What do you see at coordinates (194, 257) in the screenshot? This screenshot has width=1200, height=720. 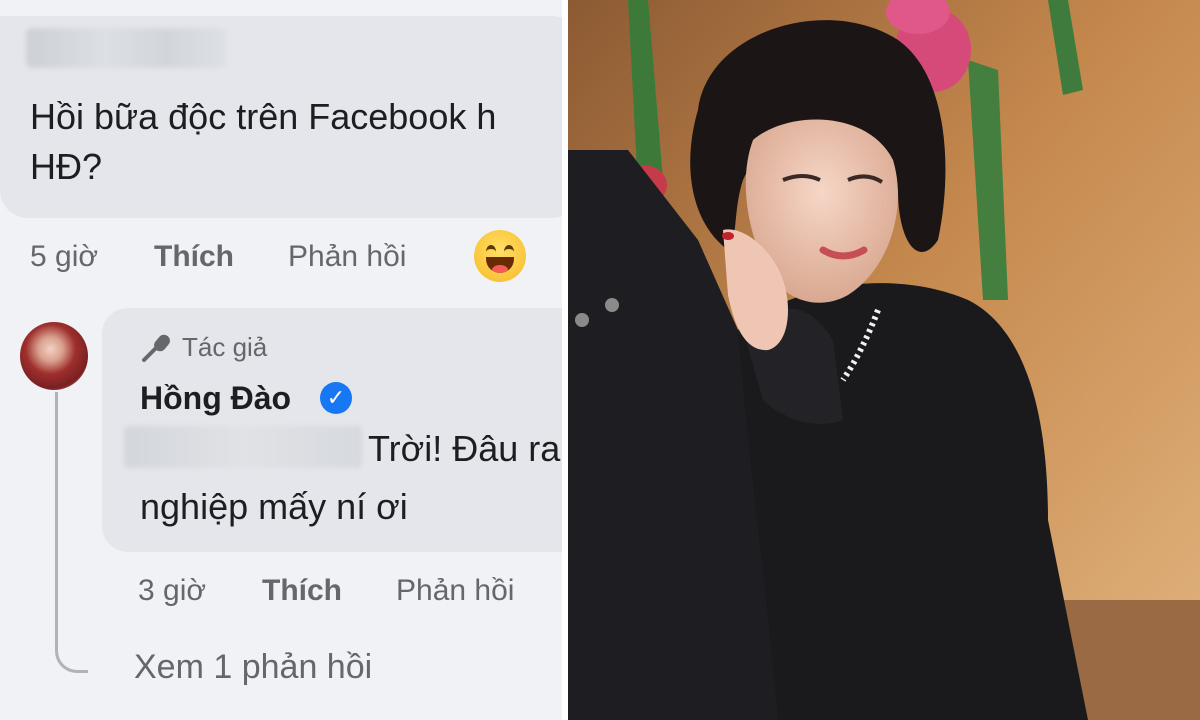 I see `like-button: Thích` at bounding box center [194, 257].